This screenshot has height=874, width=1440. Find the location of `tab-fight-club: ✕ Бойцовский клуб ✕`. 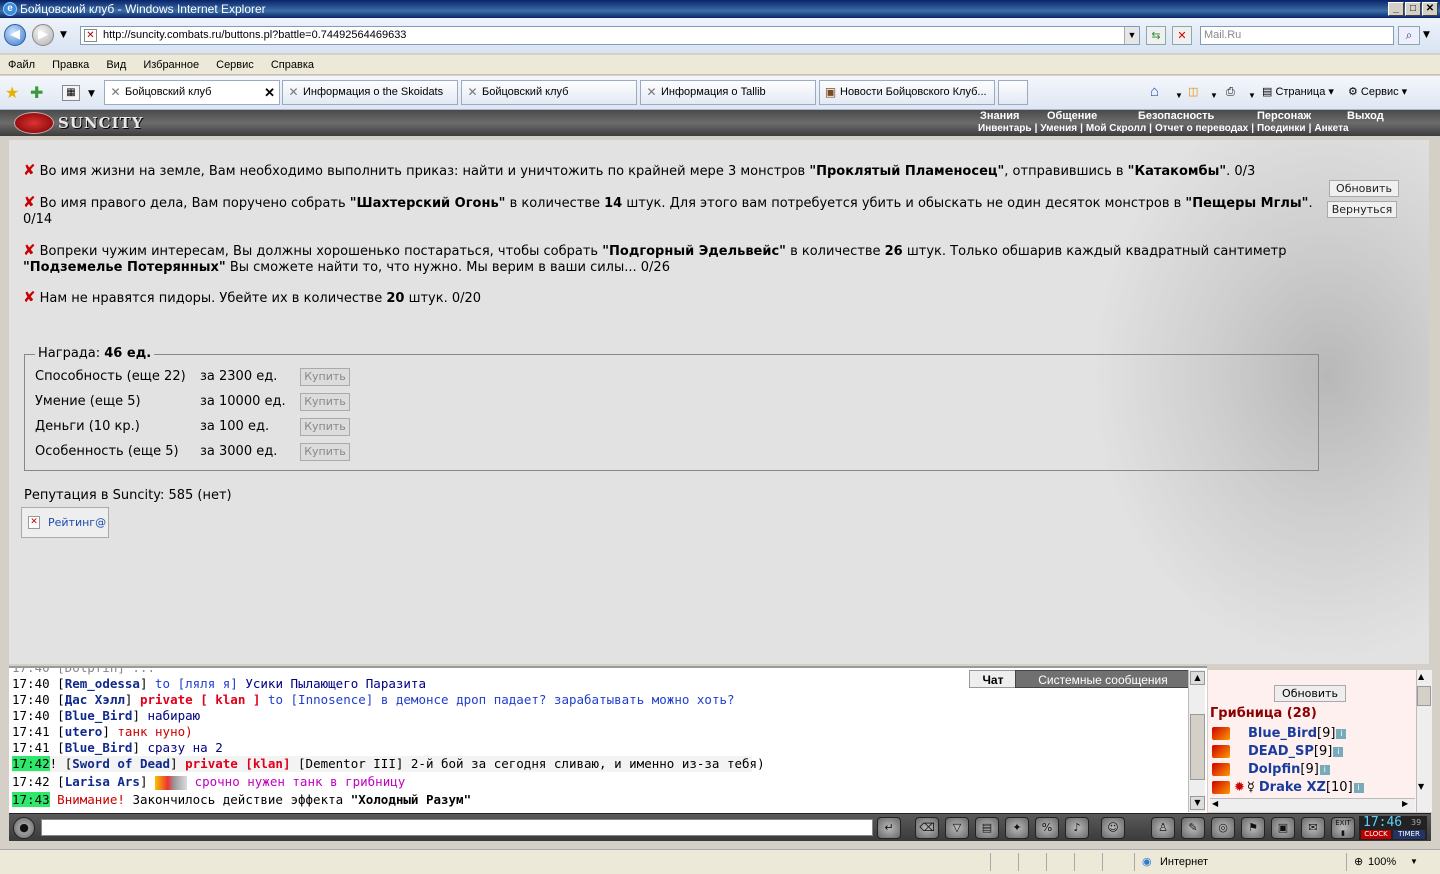

tab-fight-club: ✕ Бойцовский клуб ✕ is located at coordinates (192, 92).